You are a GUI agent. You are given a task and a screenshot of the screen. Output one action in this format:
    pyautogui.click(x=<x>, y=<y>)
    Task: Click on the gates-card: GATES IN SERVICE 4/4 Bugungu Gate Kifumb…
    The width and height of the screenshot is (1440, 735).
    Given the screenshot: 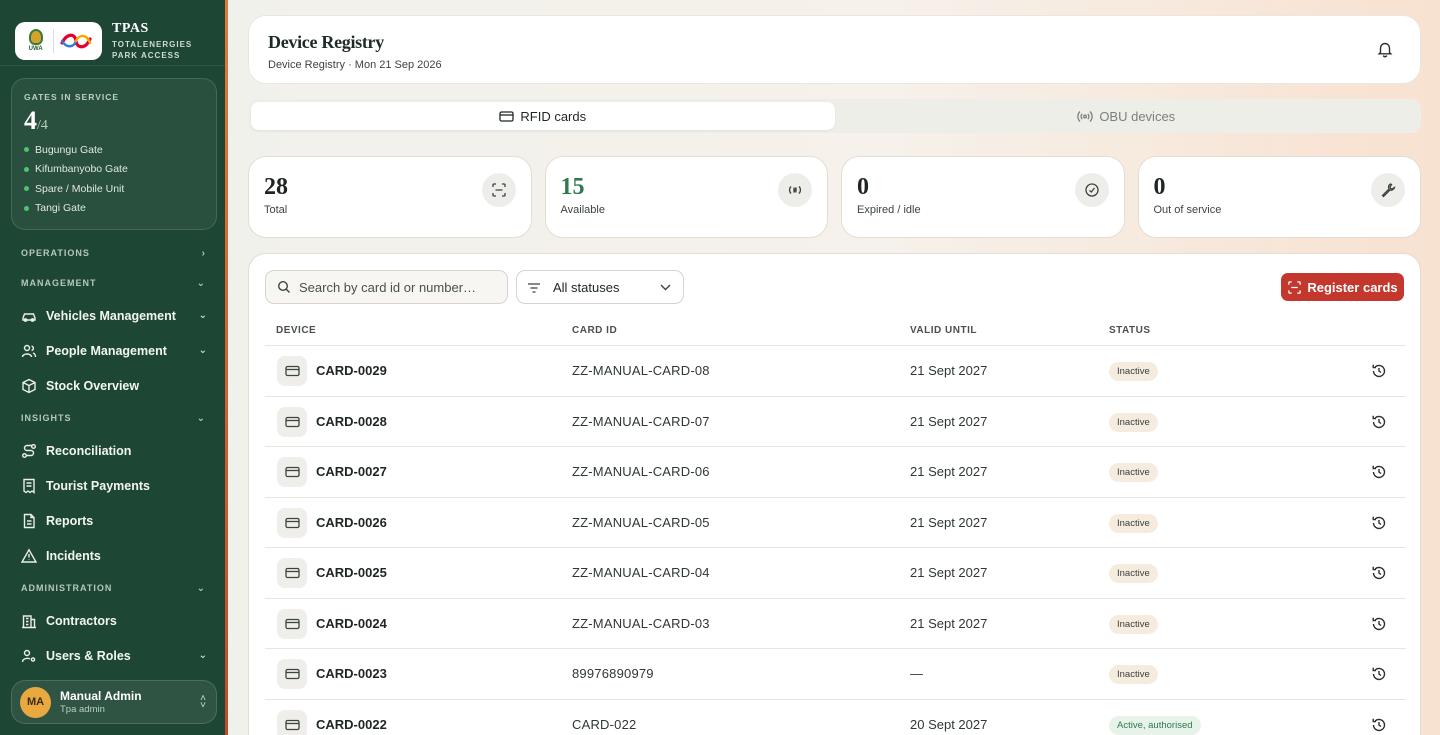 What is the action you would take?
    pyautogui.click(x=114, y=154)
    